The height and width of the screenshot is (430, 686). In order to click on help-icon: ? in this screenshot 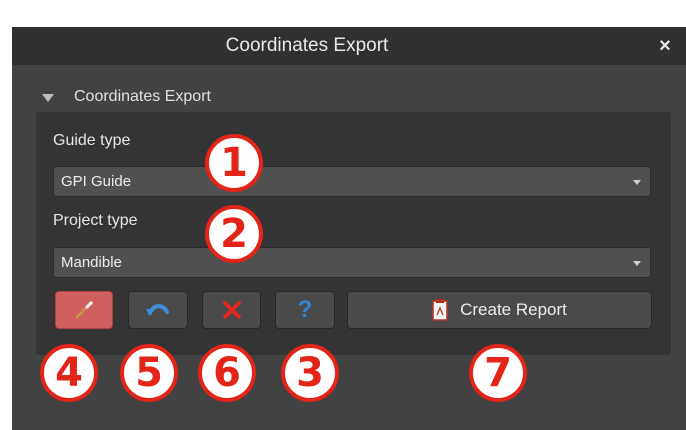, I will do `click(305, 309)`.